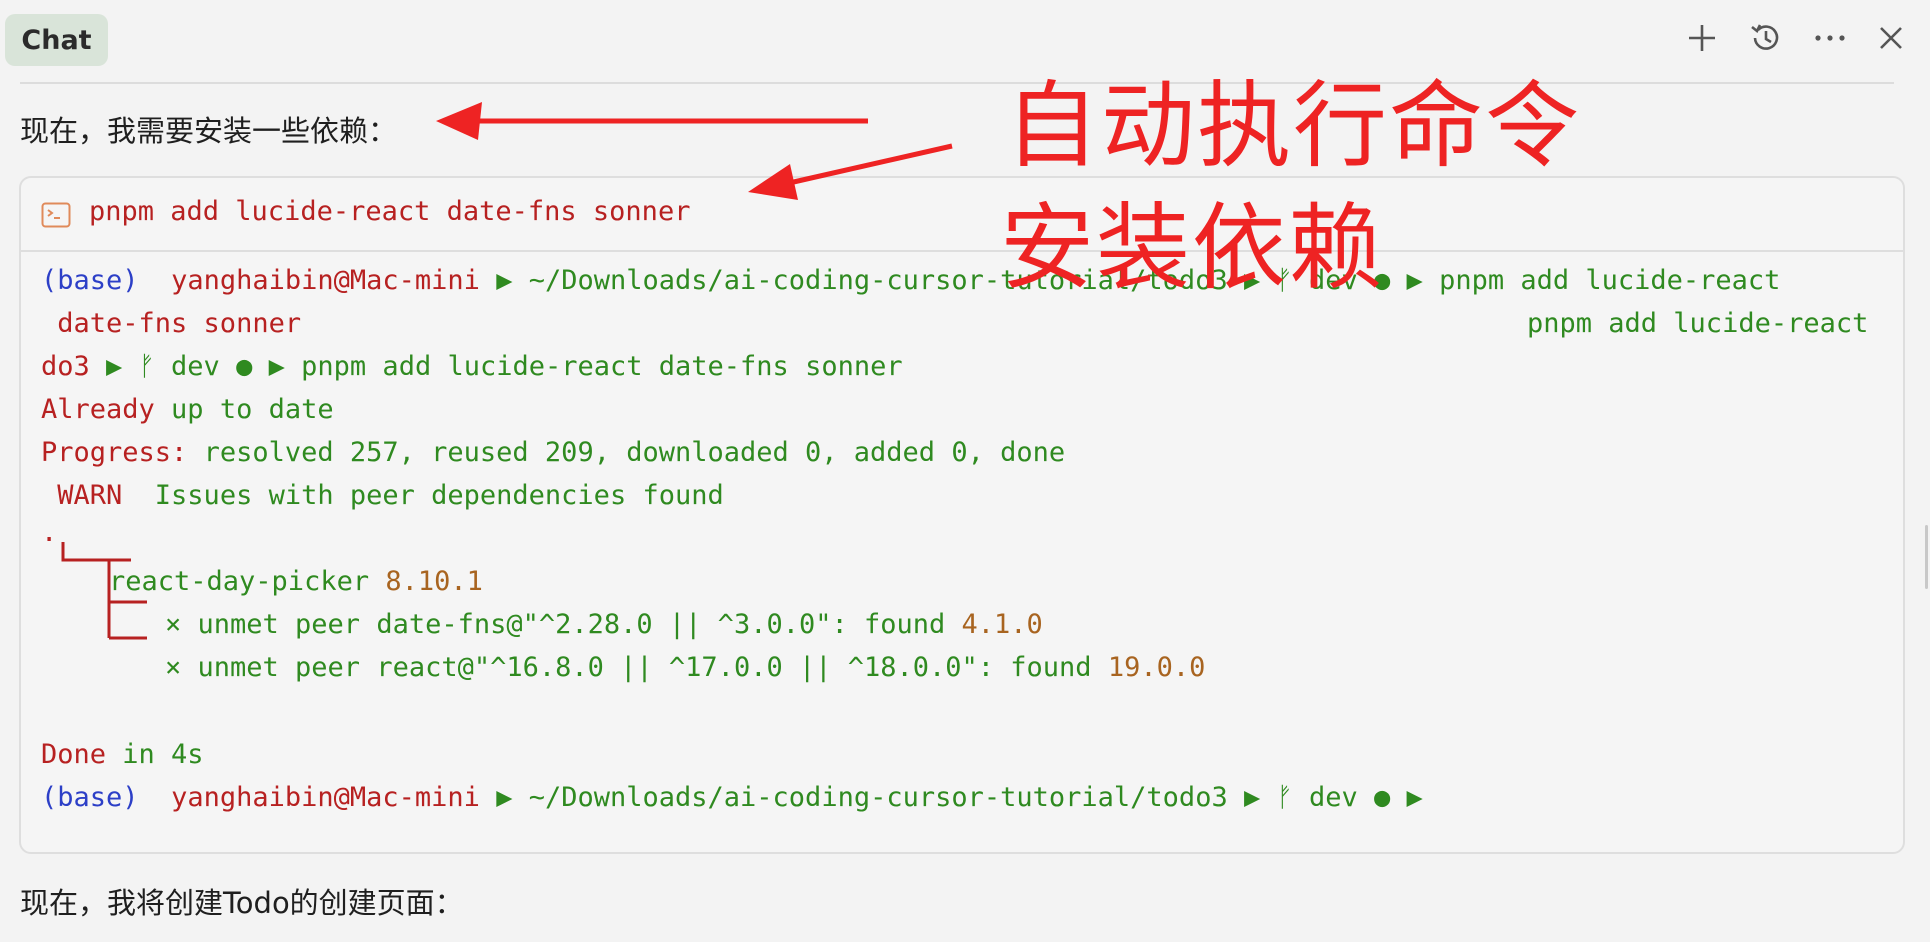 The width and height of the screenshot is (1930, 942). I want to click on annotation-arrows, so click(694, 151).